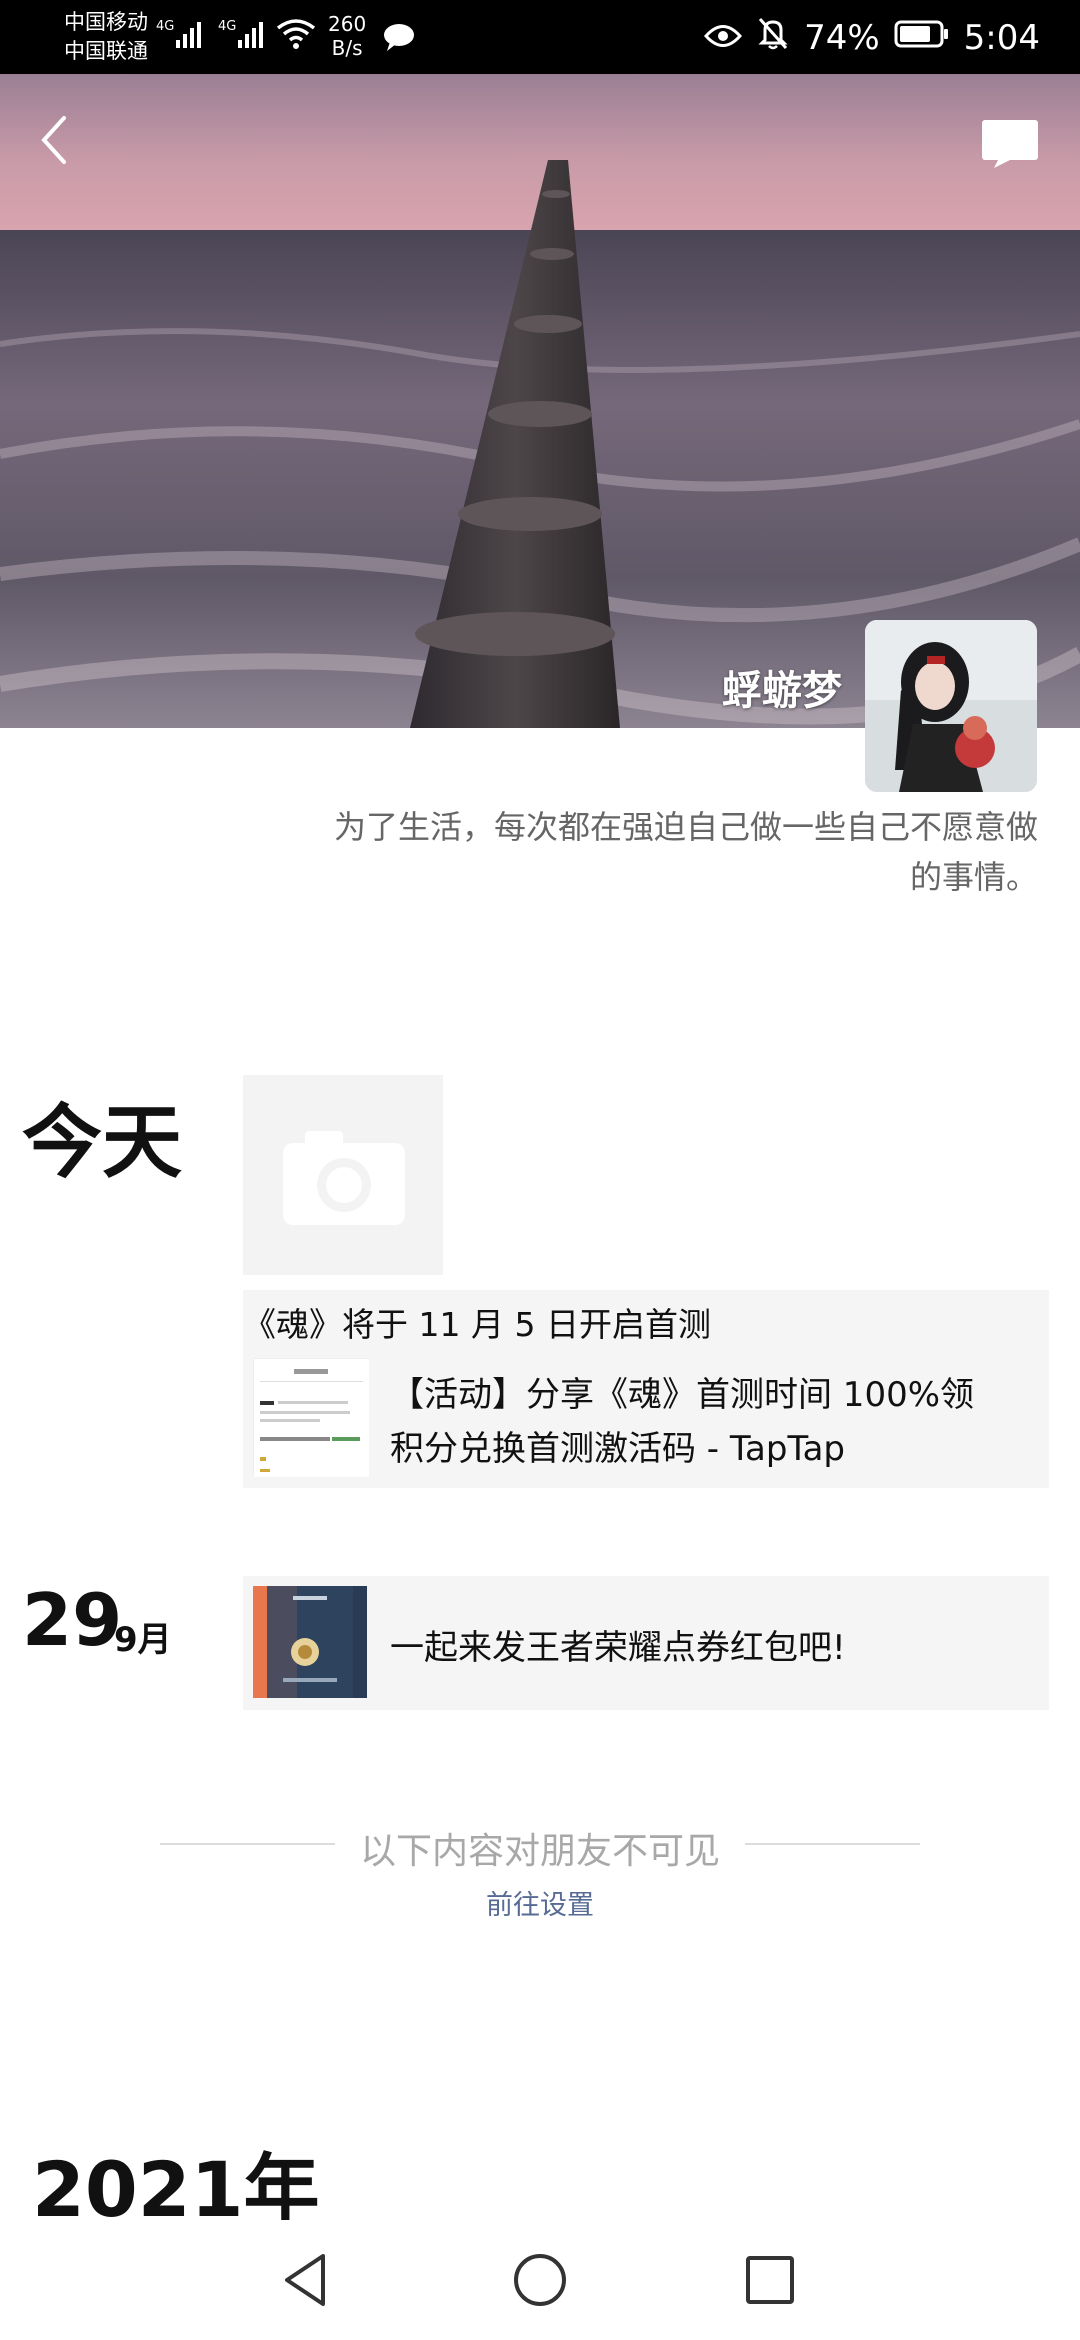  What do you see at coordinates (72, 1620) in the screenshot?
I see `date-day: 29` at bounding box center [72, 1620].